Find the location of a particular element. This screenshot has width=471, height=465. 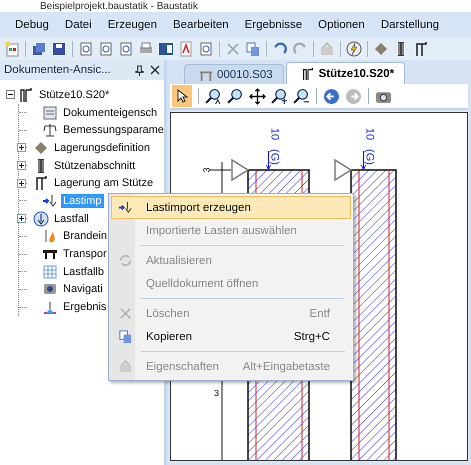

close-icon is located at coordinates (155, 70).